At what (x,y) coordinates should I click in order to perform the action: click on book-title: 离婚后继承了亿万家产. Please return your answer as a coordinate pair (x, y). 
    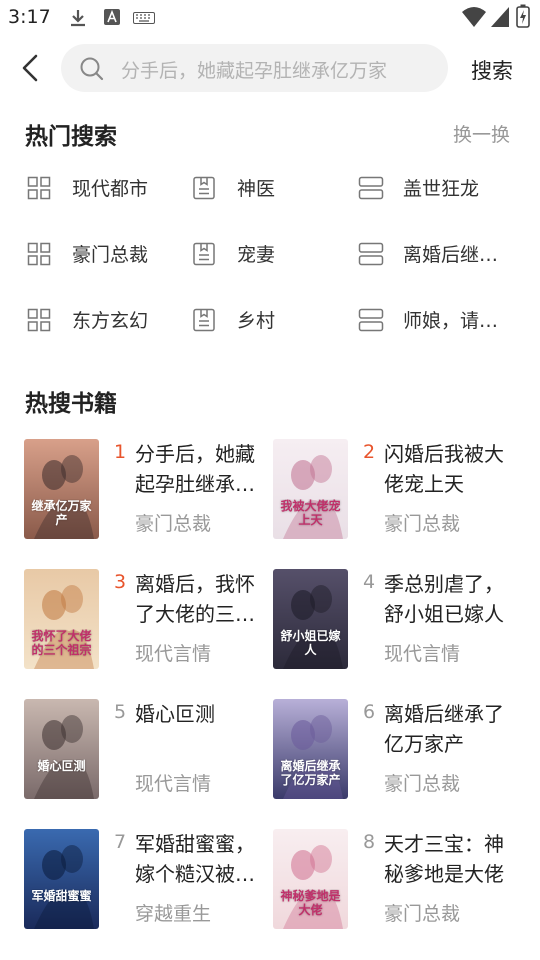
    Looking at the image, I should click on (450, 729).